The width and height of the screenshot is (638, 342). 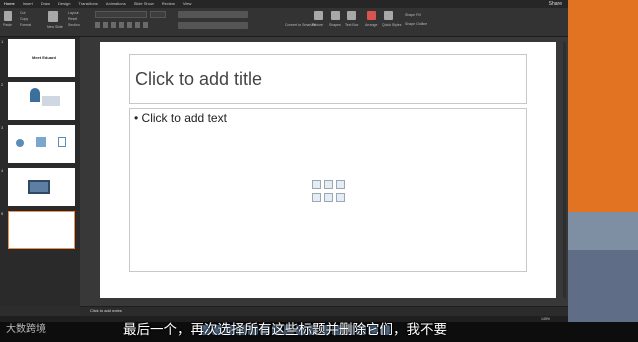 I want to click on download-icon, so click(x=62, y=142).